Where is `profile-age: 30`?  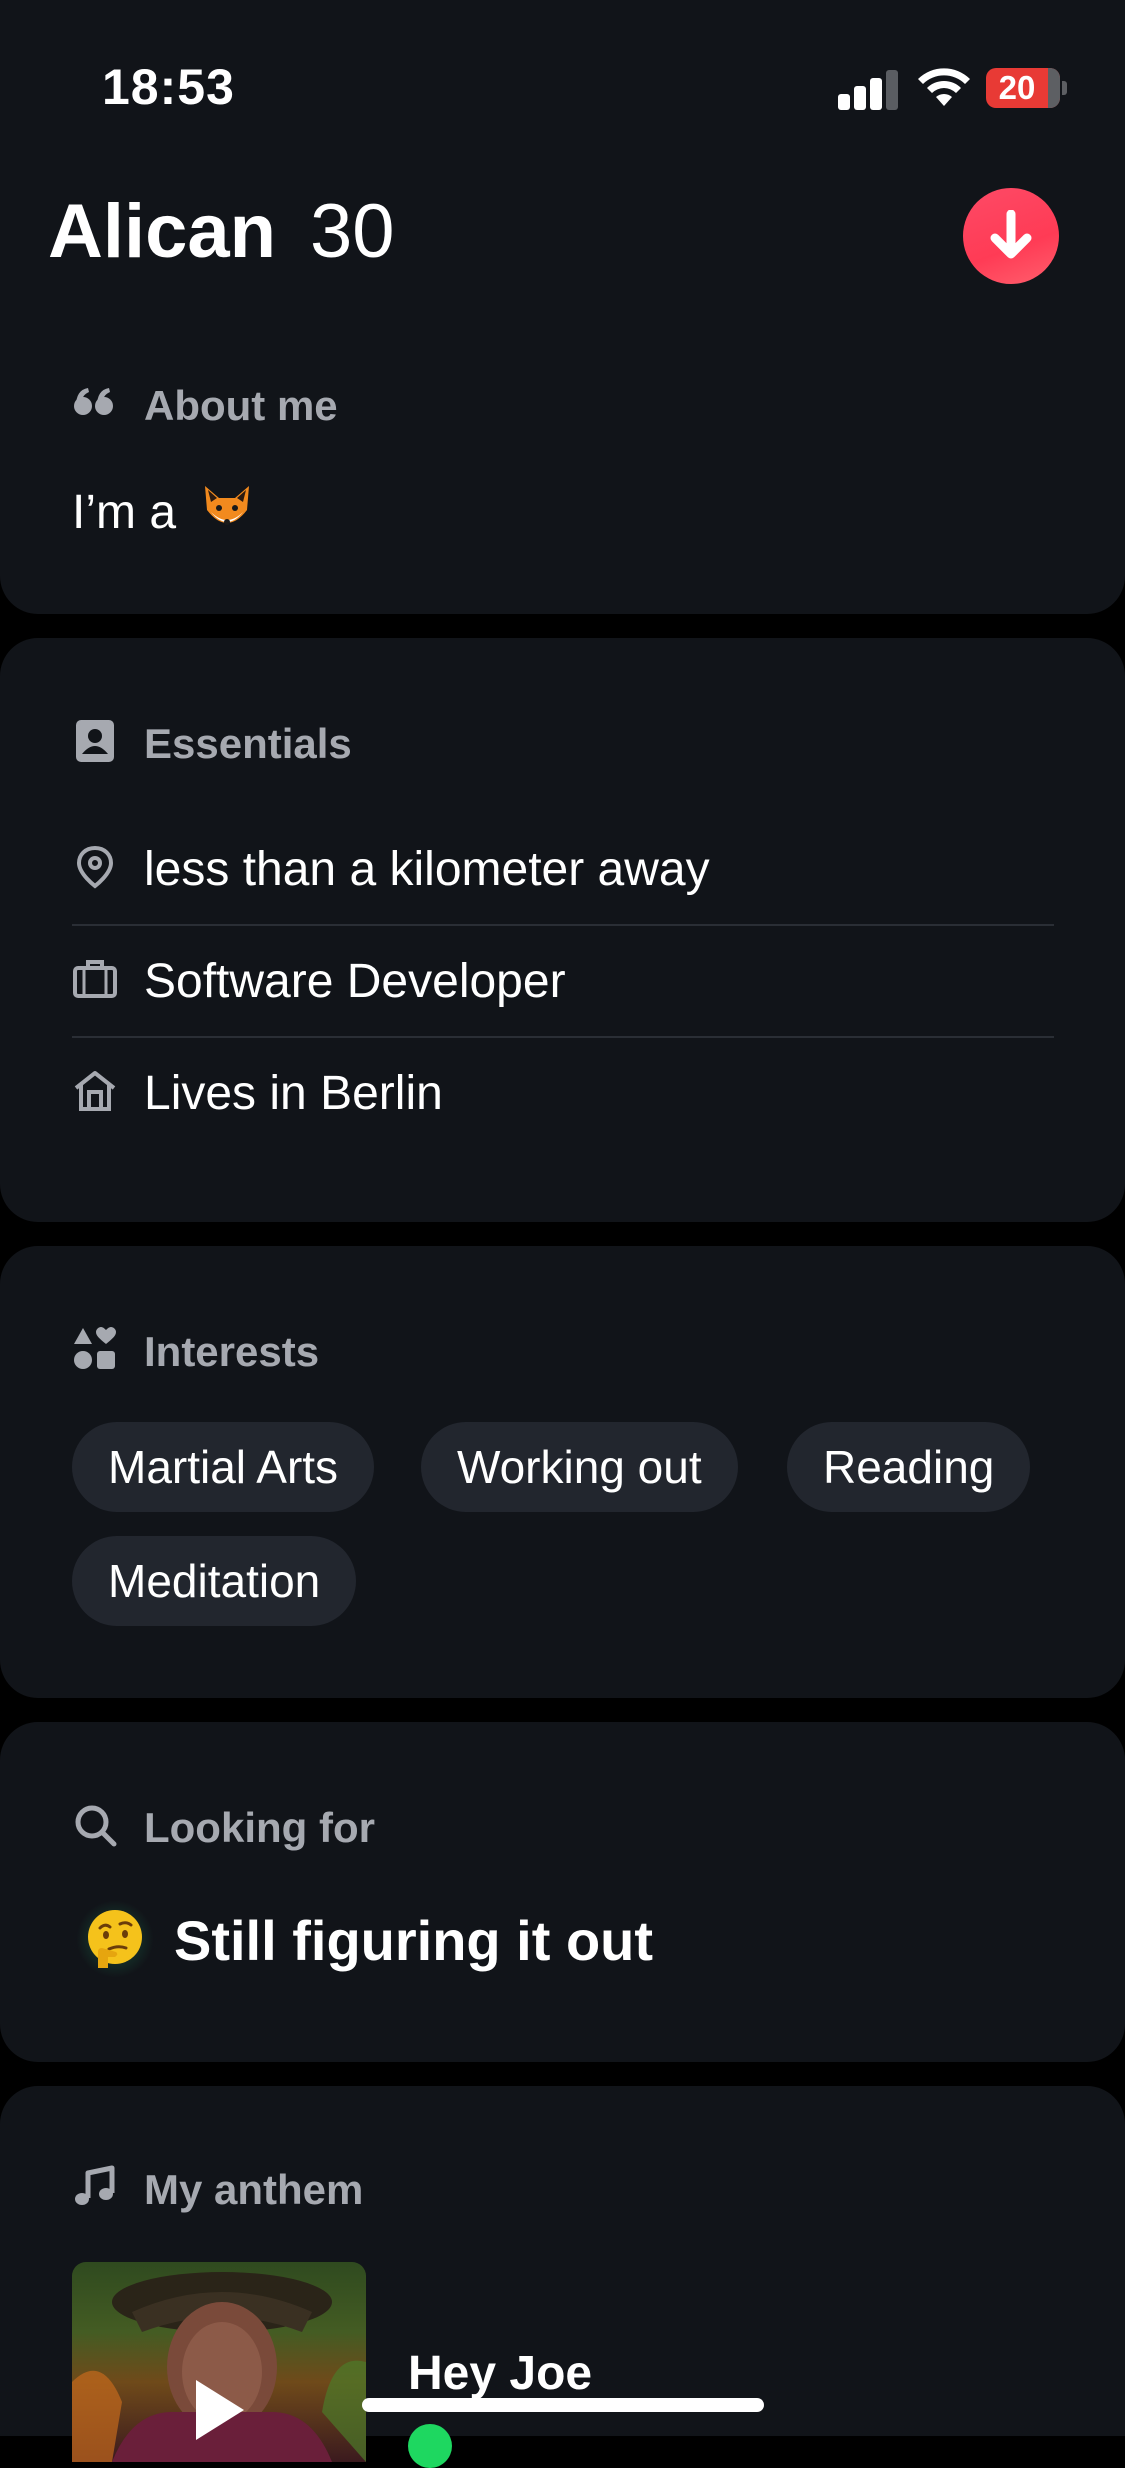 profile-age: 30 is located at coordinates (352, 231).